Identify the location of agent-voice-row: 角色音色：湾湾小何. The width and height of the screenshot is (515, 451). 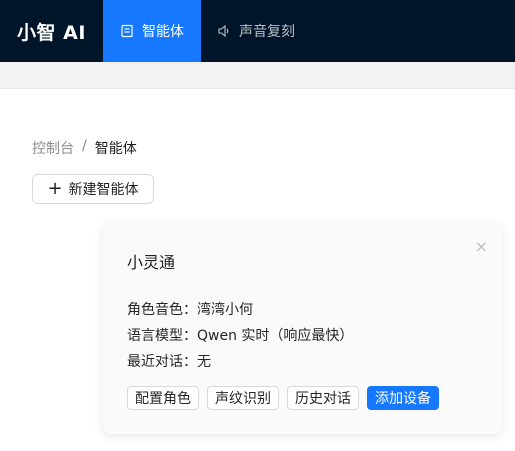
(240, 310).